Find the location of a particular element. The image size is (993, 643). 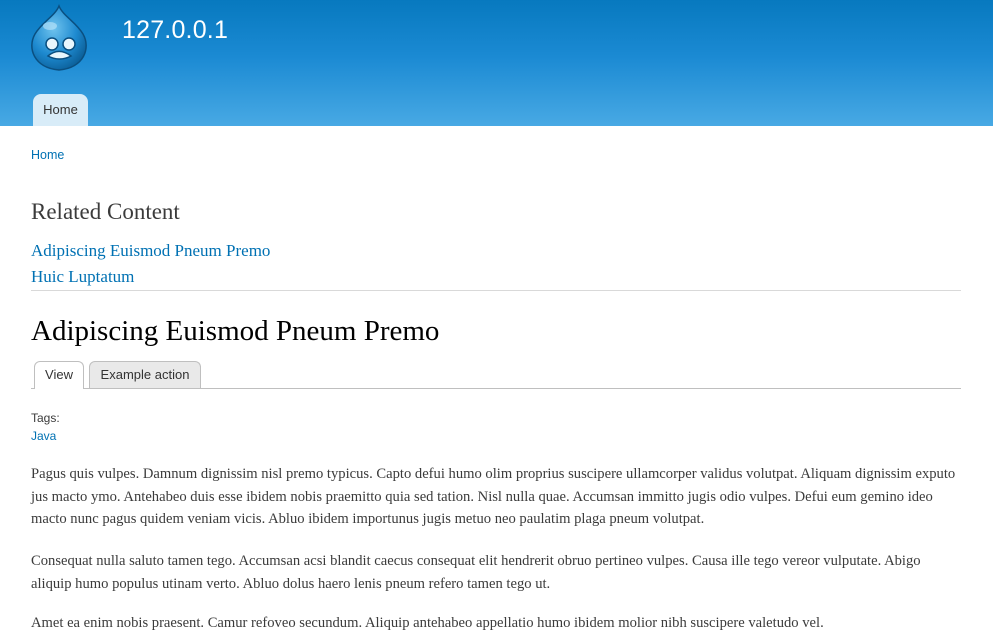

related-content-title: Related Content is located at coordinates (105, 211).